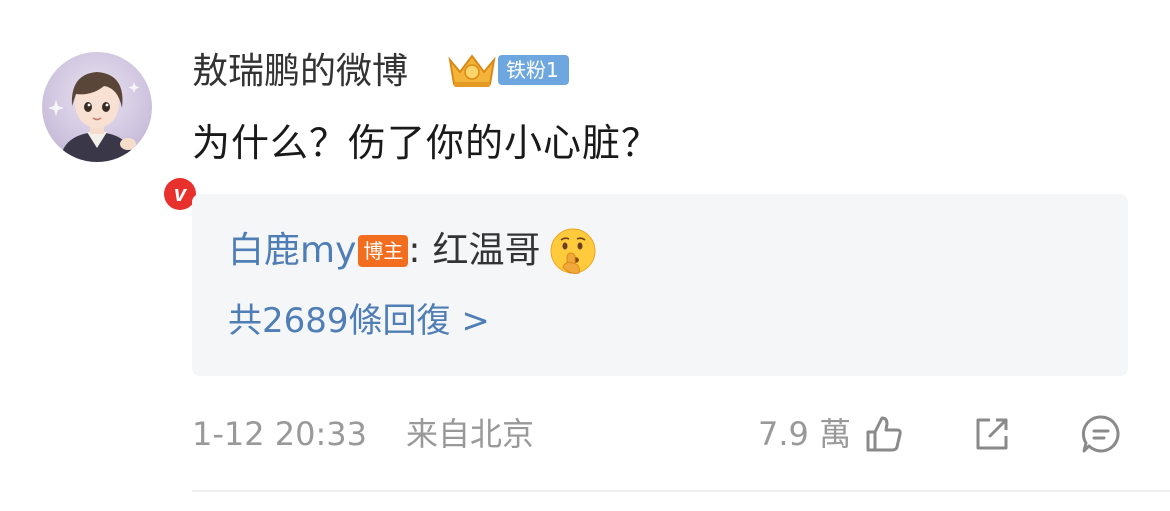 This screenshot has width=1170, height=511. Describe the element at coordinates (486, 250) in the screenshot. I see `reply-text: 红温哥` at that location.